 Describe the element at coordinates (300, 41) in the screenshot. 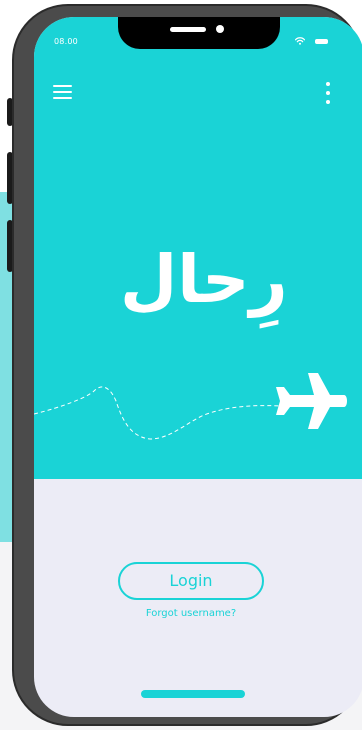

I see `wifi-icon` at that location.